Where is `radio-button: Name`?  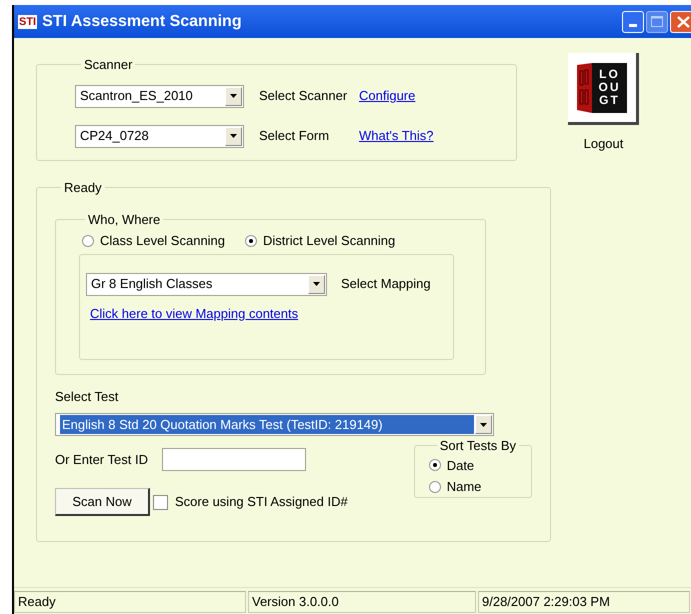
radio-button: Name is located at coordinates (479, 486).